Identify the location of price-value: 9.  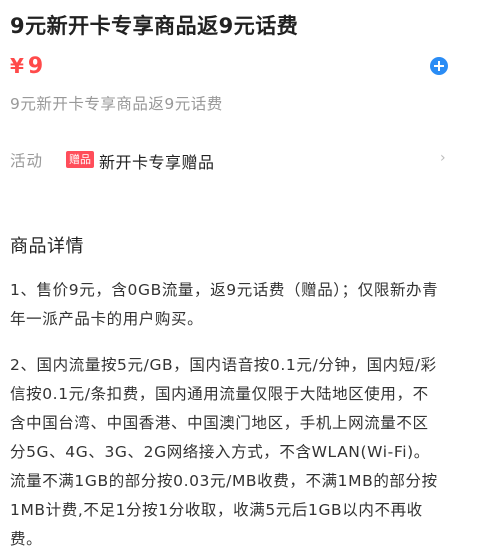
(35, 66).